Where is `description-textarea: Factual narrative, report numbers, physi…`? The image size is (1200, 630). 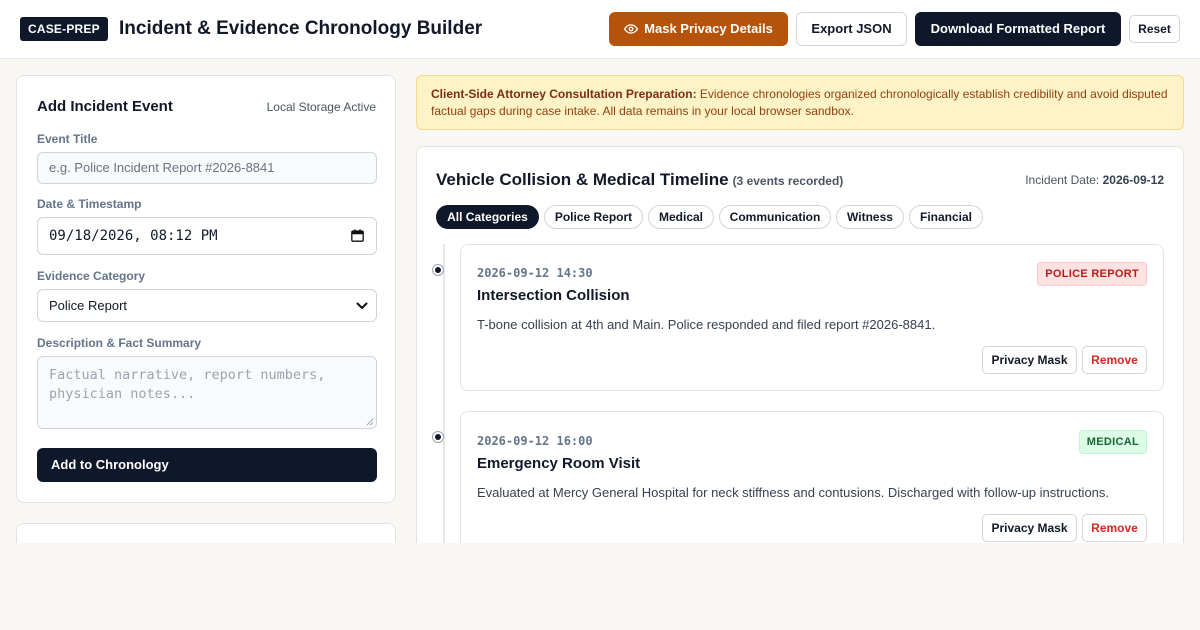
description-textarea: Factual narrative, report numbers, physi… is located at coordinates (207, 392).